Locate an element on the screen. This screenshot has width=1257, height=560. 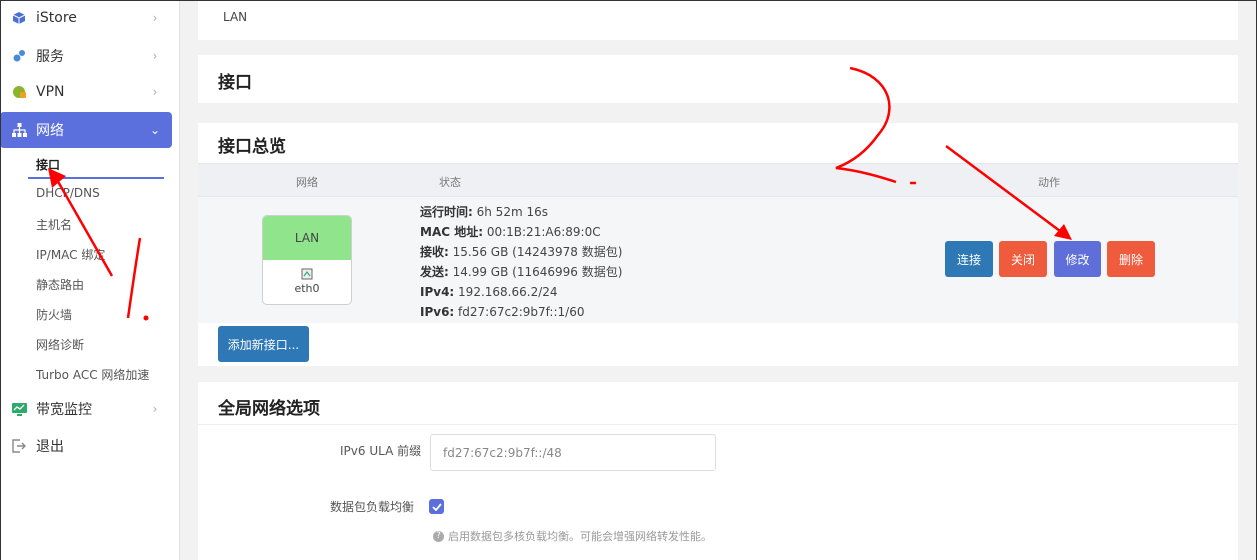
nav-bandwidth-monitor: 带宽监控 › is located at coordinates (86, 409).